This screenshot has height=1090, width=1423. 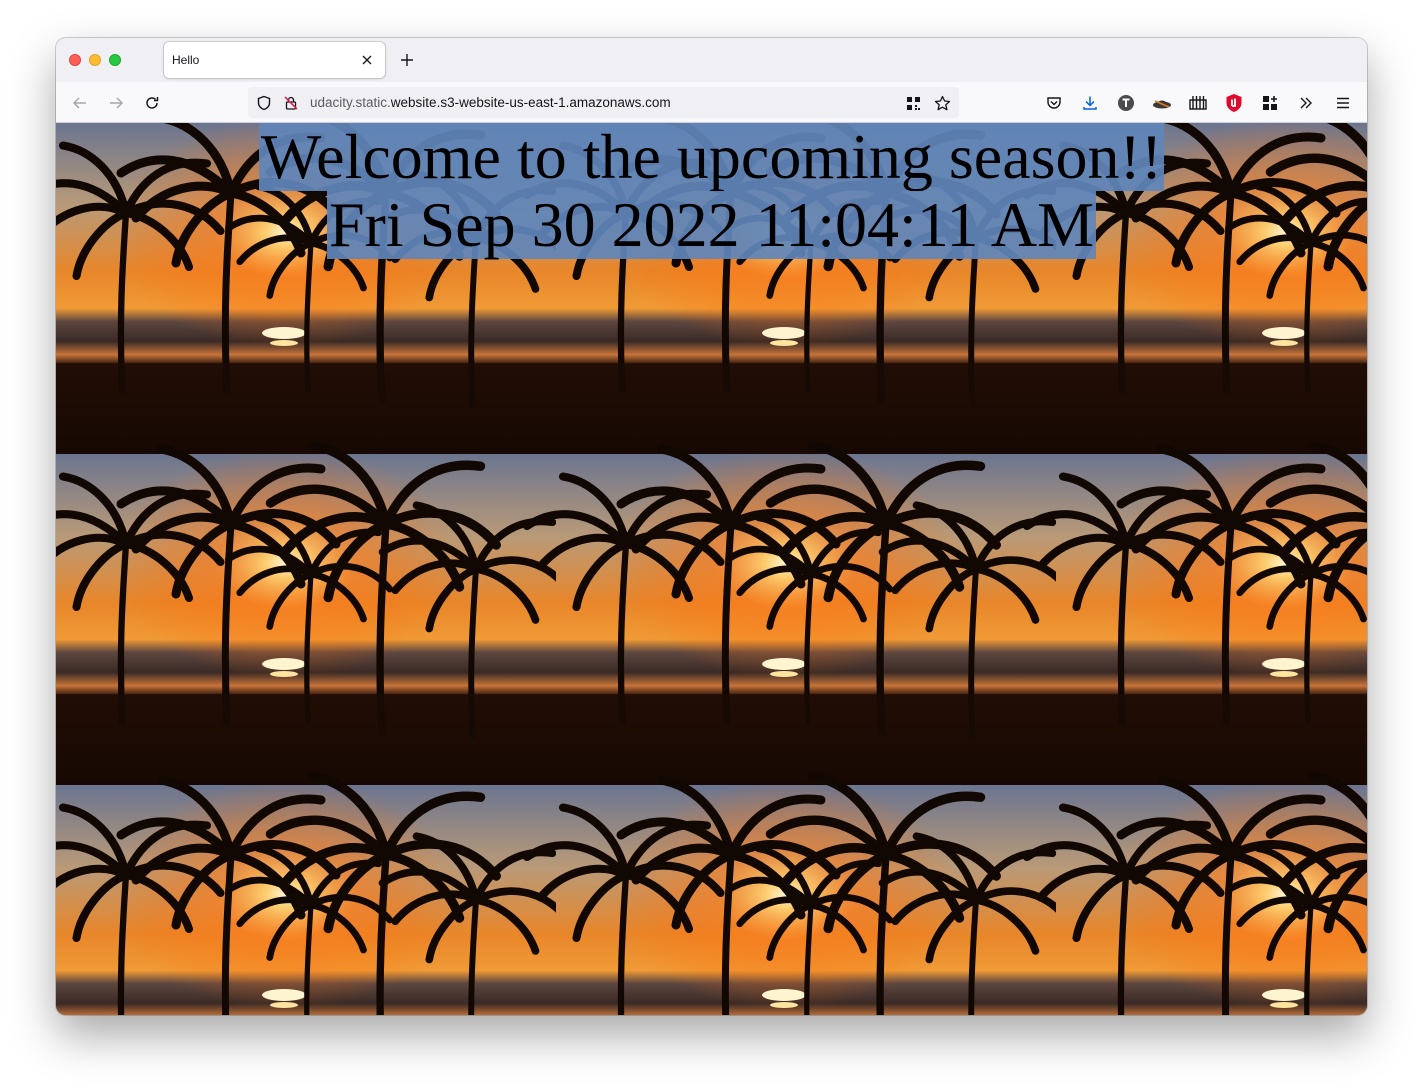 I want to click on red-shield-extension-icon, so click(x=1234, y=103).